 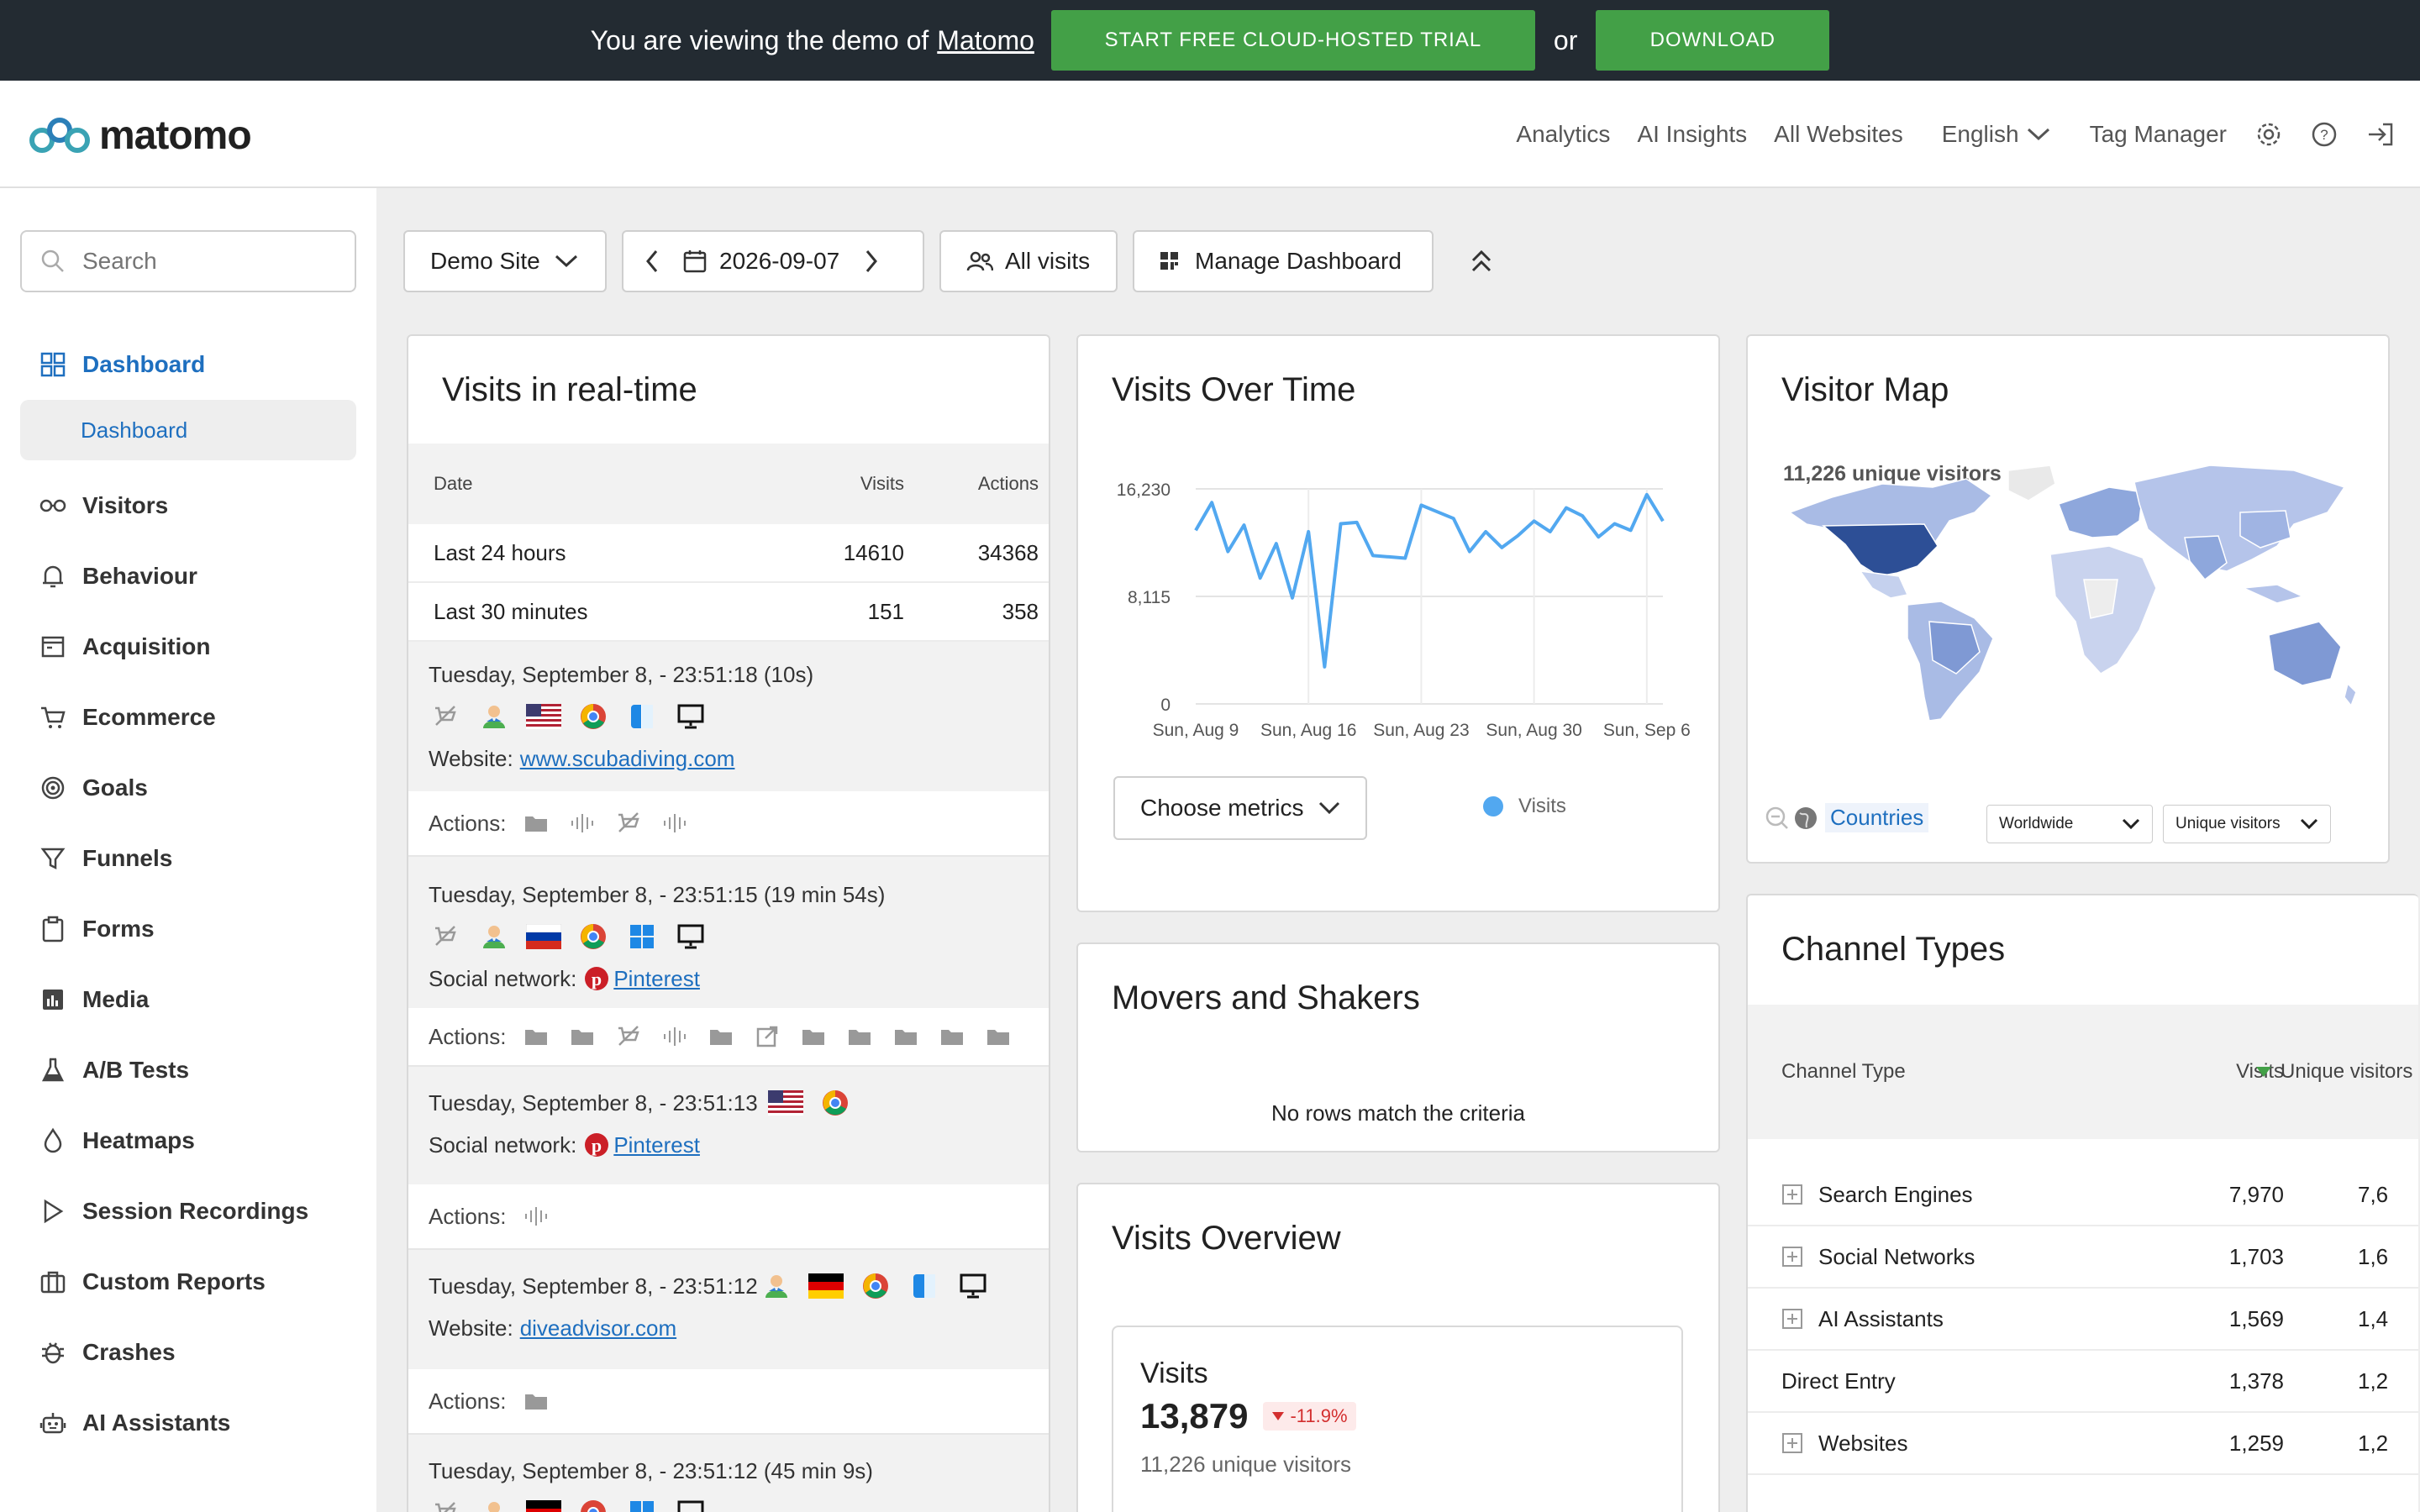 I want to click on sidebar-item-goals: Goals, so click(x=188, y=788).